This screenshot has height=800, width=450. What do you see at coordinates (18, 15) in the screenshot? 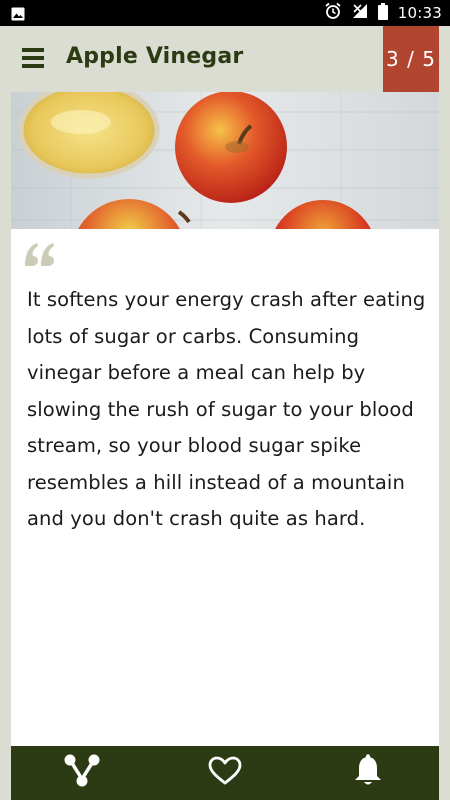
I see `image-icon` at bounding box center [18, 15].